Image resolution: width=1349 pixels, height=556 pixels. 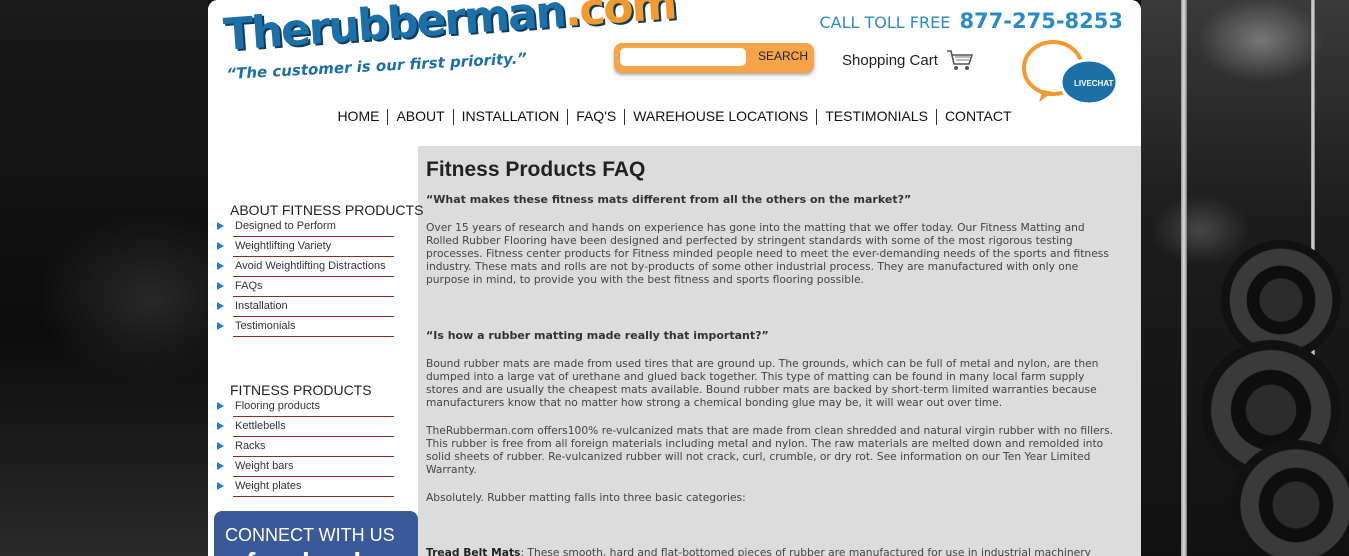 I want to click on livechat-label: LIVECHAT, so click(x=1094, y=83).